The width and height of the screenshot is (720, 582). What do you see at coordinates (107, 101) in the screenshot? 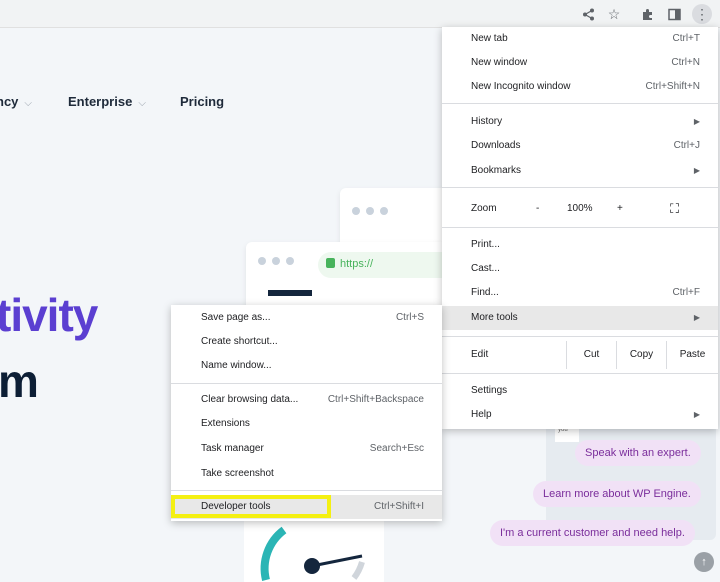
I see `nav-item-enterprise: Enterprise ⌵` at bounding box center [107, 101].